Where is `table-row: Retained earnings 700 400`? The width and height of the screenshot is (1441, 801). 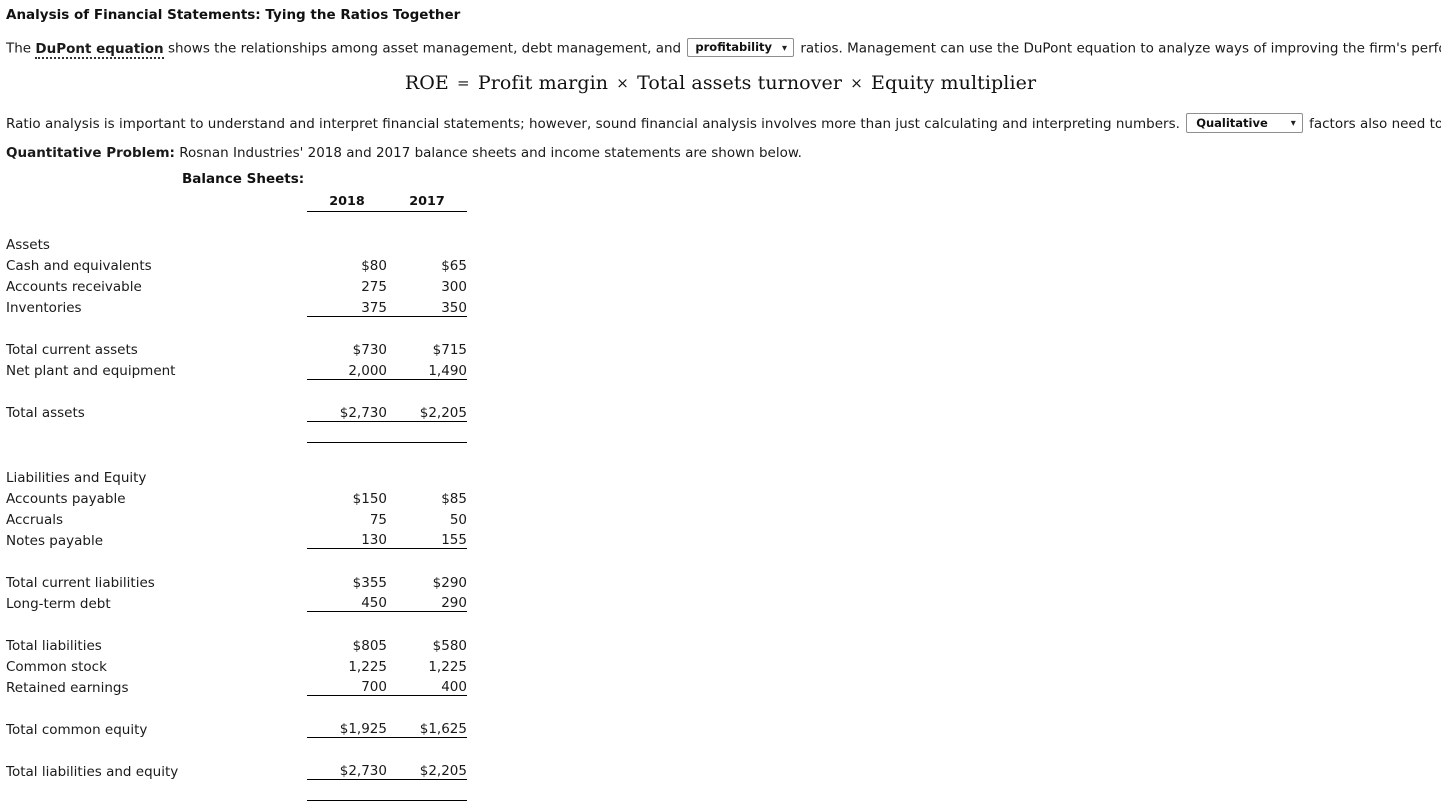 table-row: Retained earnings 700 400 is located at coordinates (236, 685).